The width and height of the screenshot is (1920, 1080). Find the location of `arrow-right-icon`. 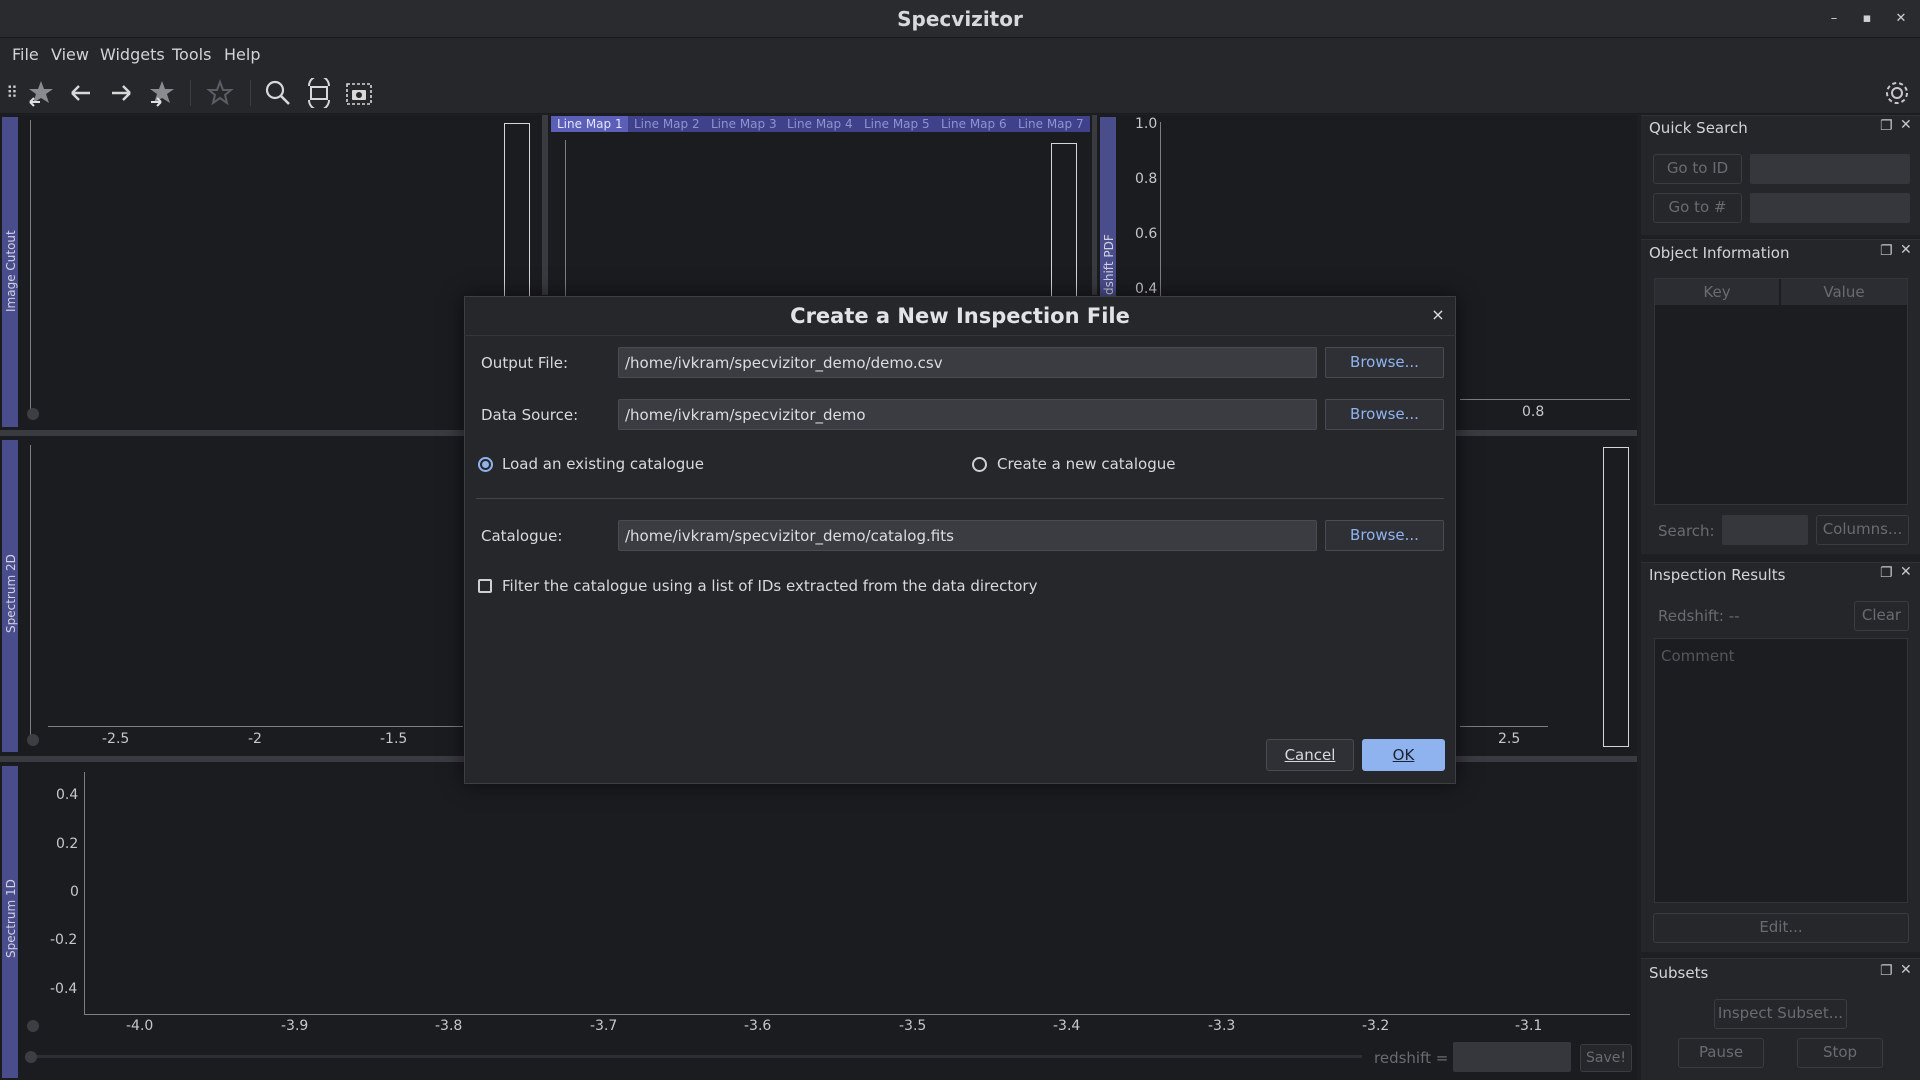

arrow-right-icon is located at coordinates (121, 93).